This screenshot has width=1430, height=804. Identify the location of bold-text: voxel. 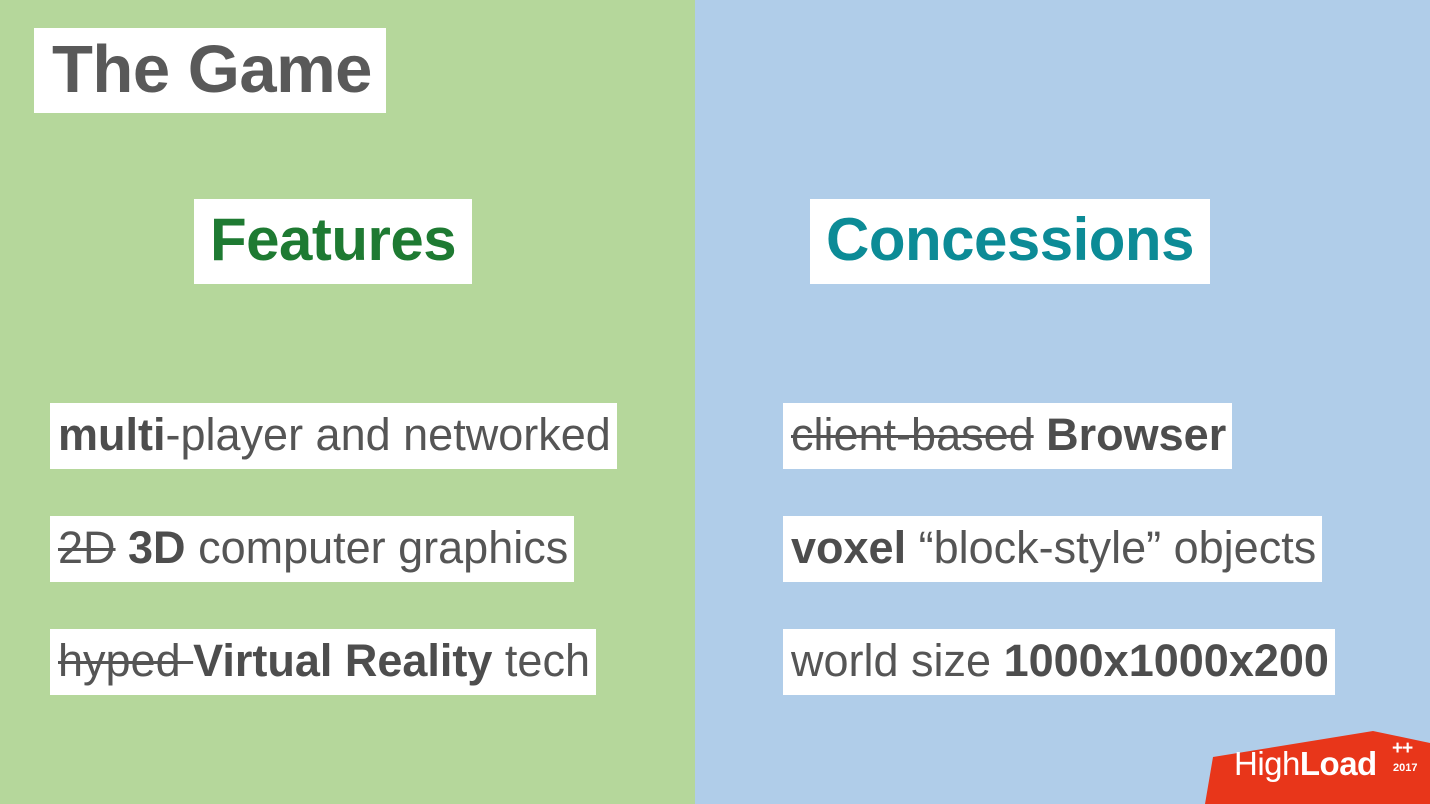
(849, 547).